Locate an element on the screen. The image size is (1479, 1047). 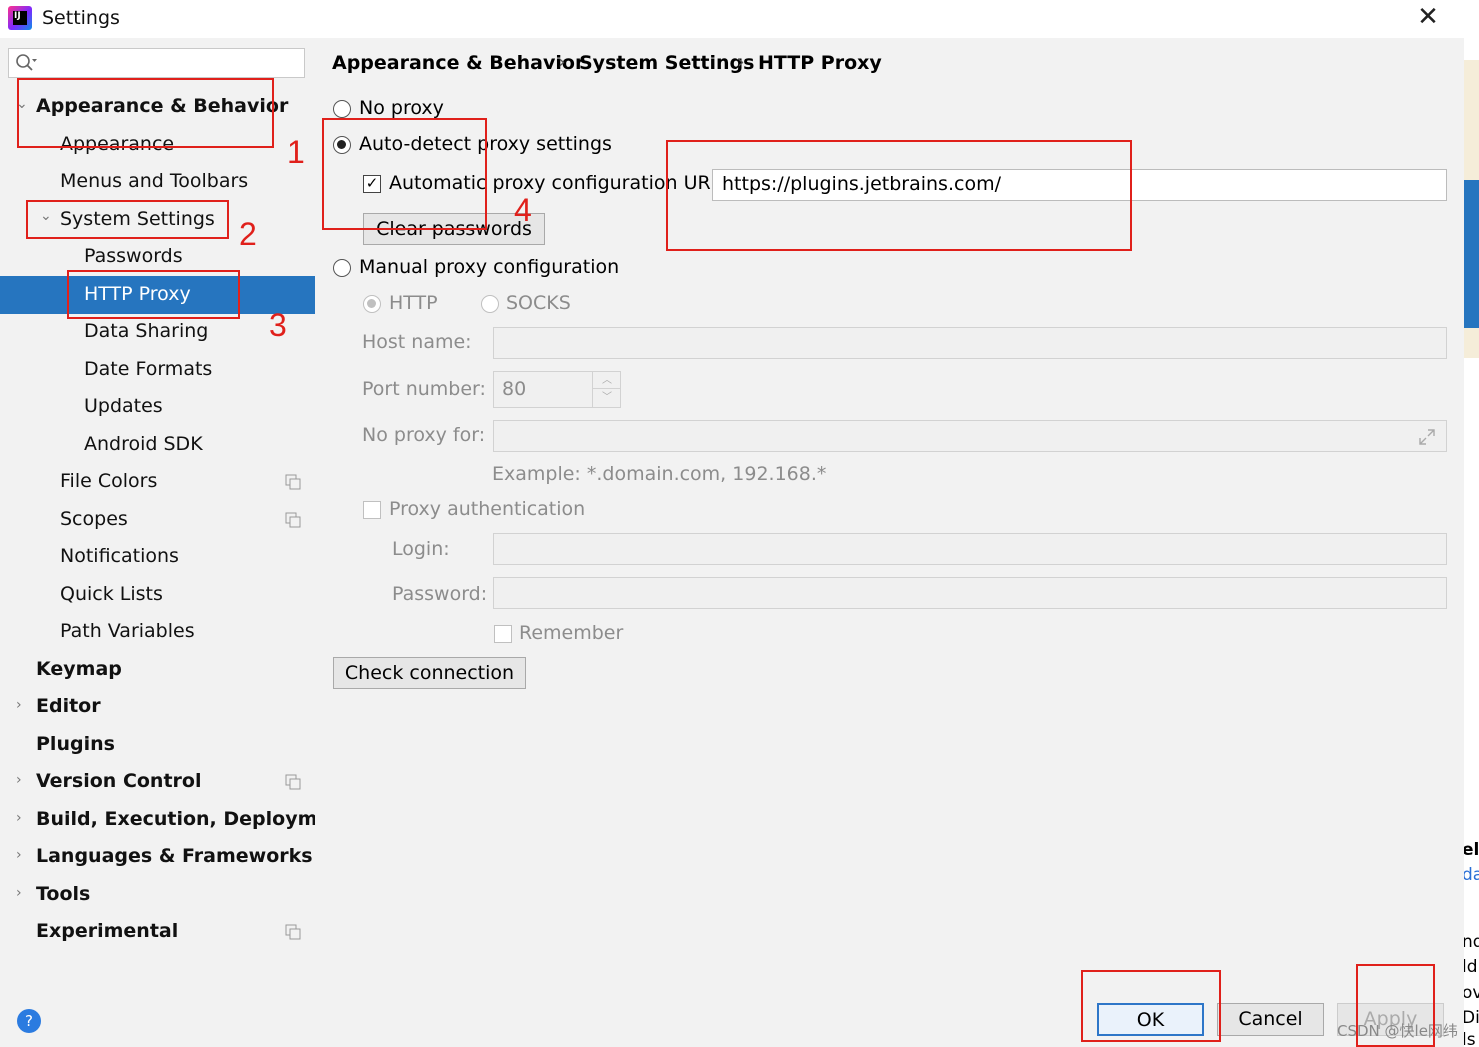
remember-checkbox is located at coordinates (503, 634).